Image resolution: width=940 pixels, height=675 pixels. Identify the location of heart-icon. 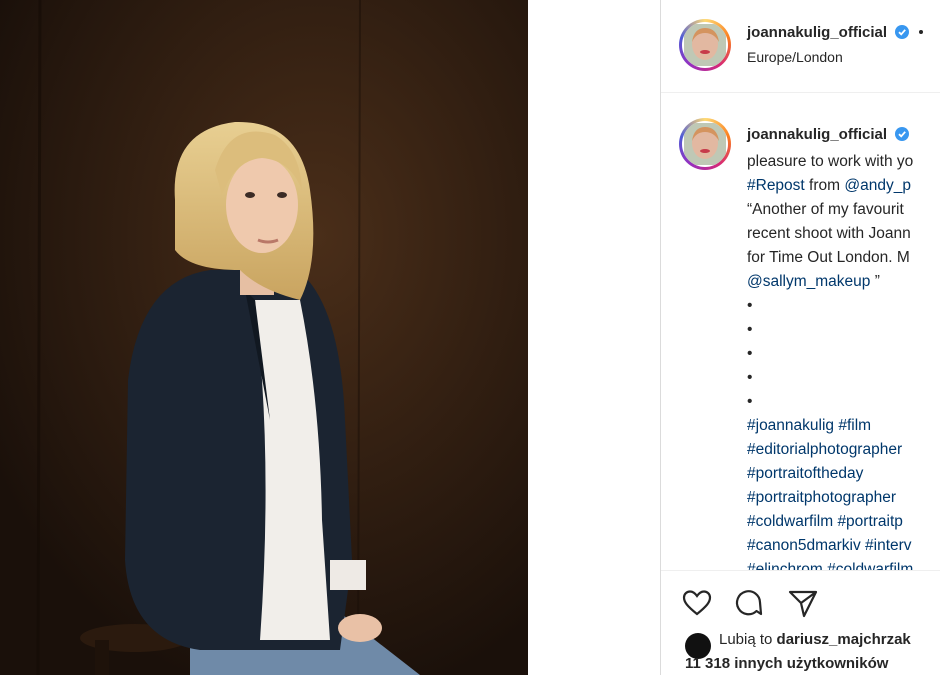
(697, 603).